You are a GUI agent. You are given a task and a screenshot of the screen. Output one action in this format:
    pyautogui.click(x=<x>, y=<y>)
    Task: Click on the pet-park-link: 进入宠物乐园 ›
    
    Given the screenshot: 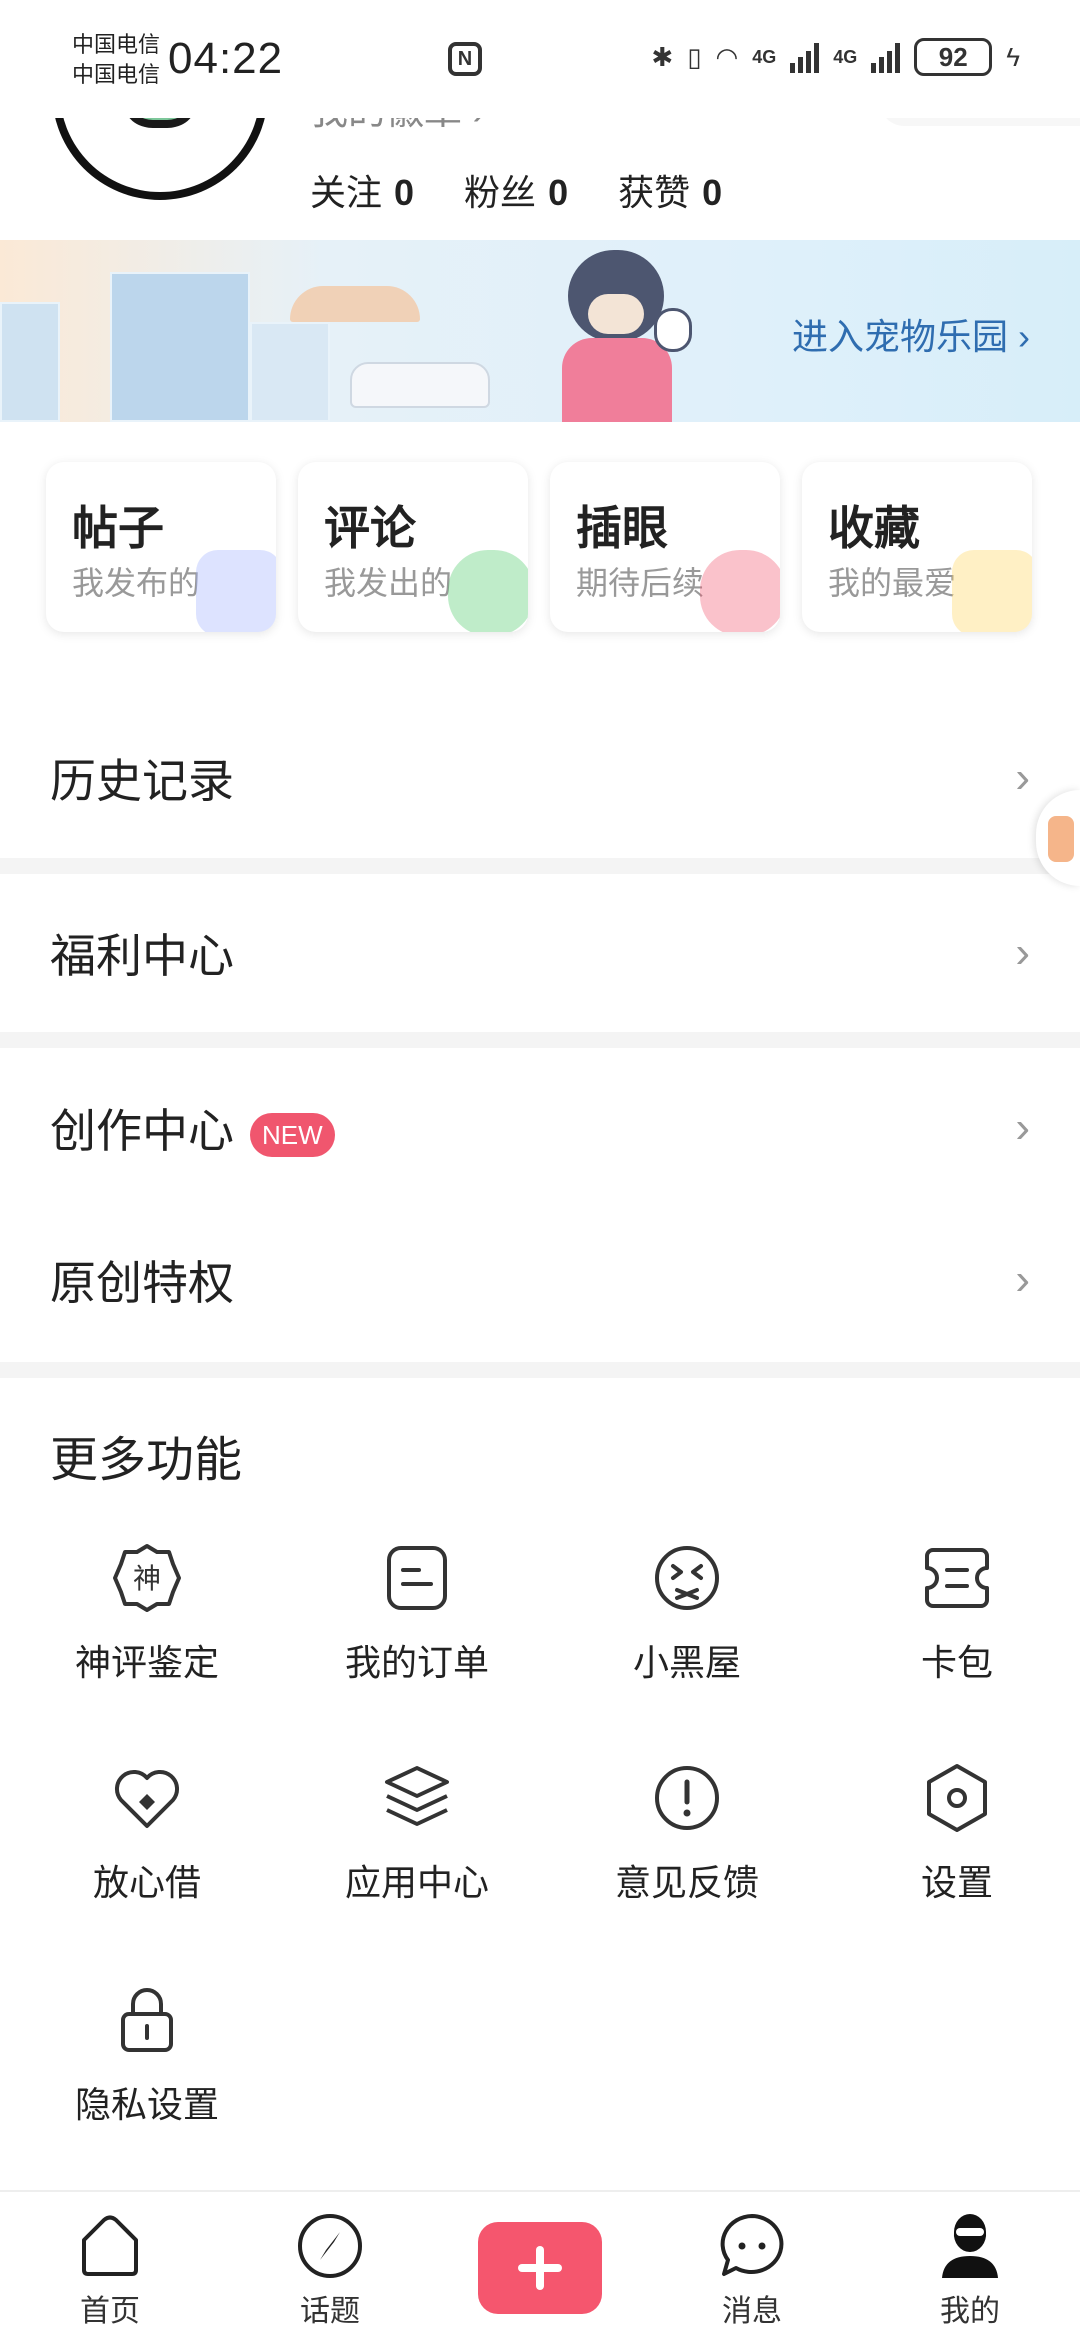 What is the action you would take?
    pyautogui.click(x=911, y=334)
    